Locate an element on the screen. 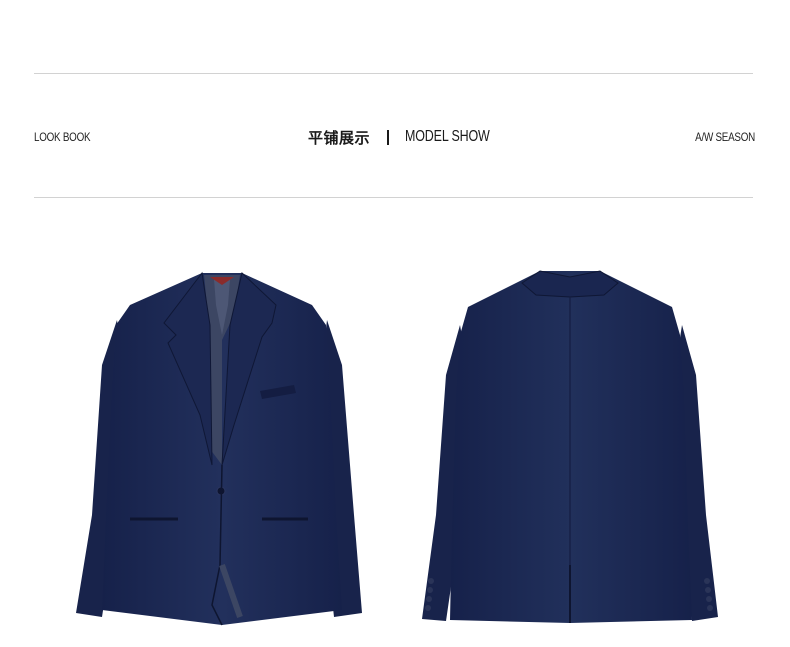 This screenshot has height=647, width=790. season-label: A/W SEASON is located at coordinates (725, 137).